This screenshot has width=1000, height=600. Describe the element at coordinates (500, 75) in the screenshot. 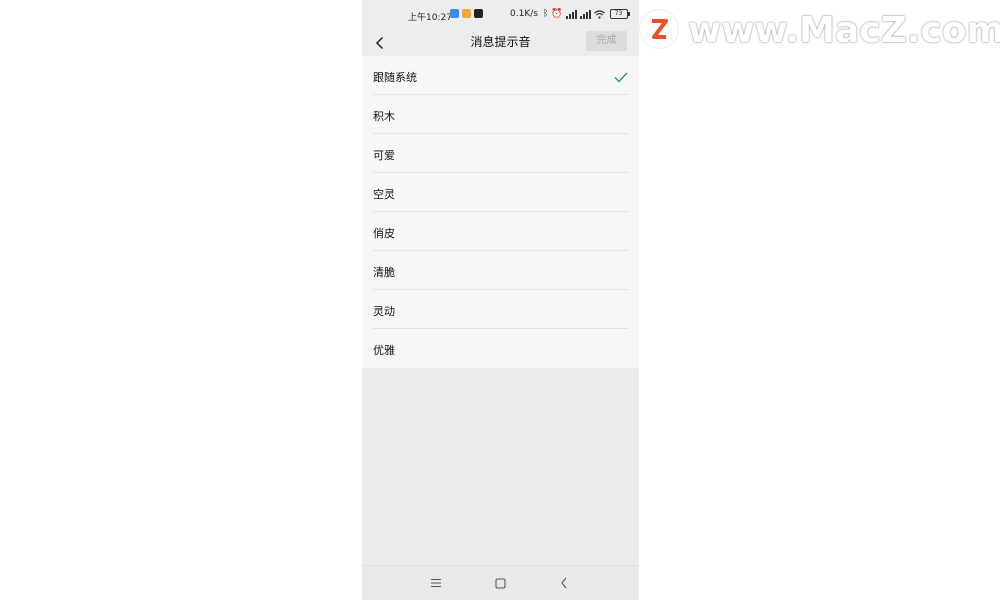

I see `sound-option: 跟随系统` at that location.